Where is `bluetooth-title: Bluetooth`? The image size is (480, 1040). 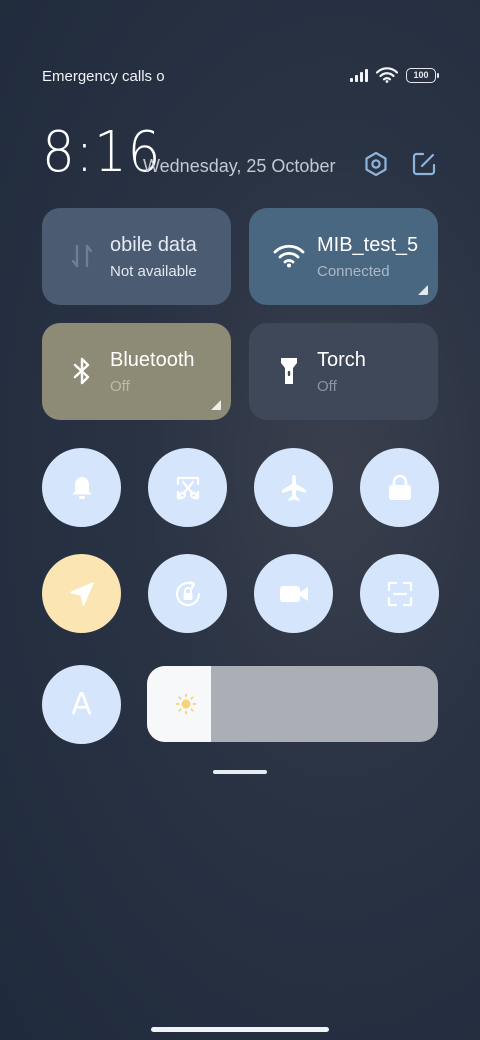 bluetooth-title: Bluetooth is located at coordinates (152, 360).